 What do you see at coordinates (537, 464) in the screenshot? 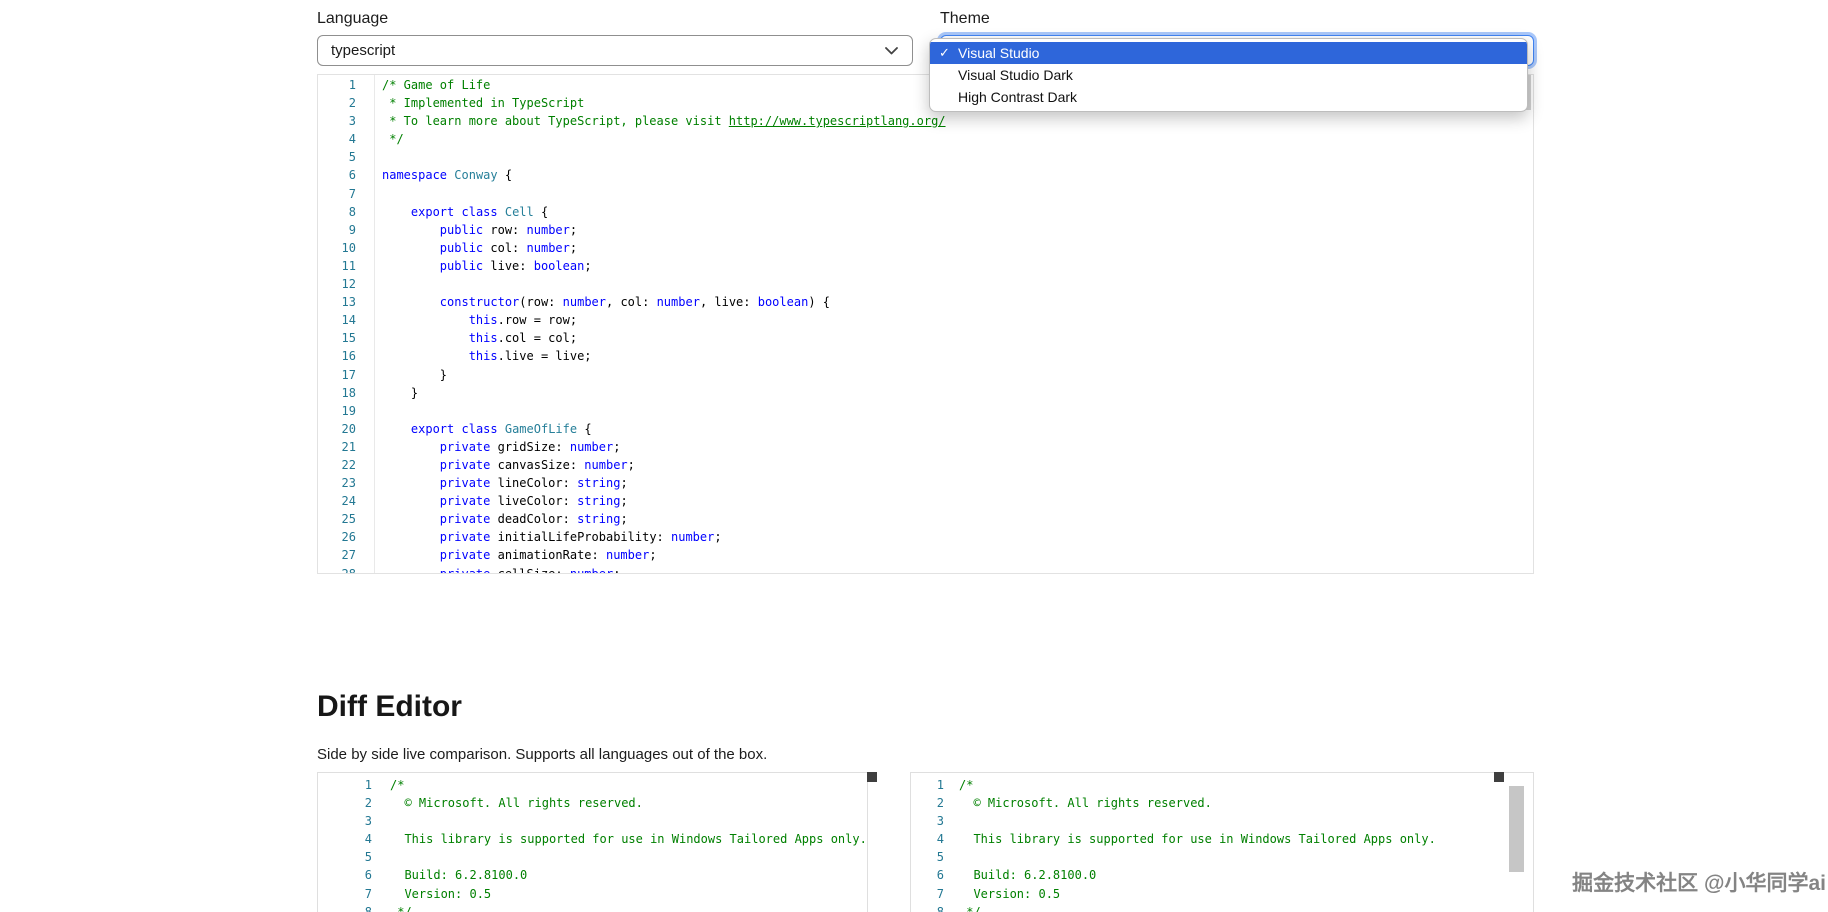
I see `code-token: canvasSize:` at bounding box center [537, 464].